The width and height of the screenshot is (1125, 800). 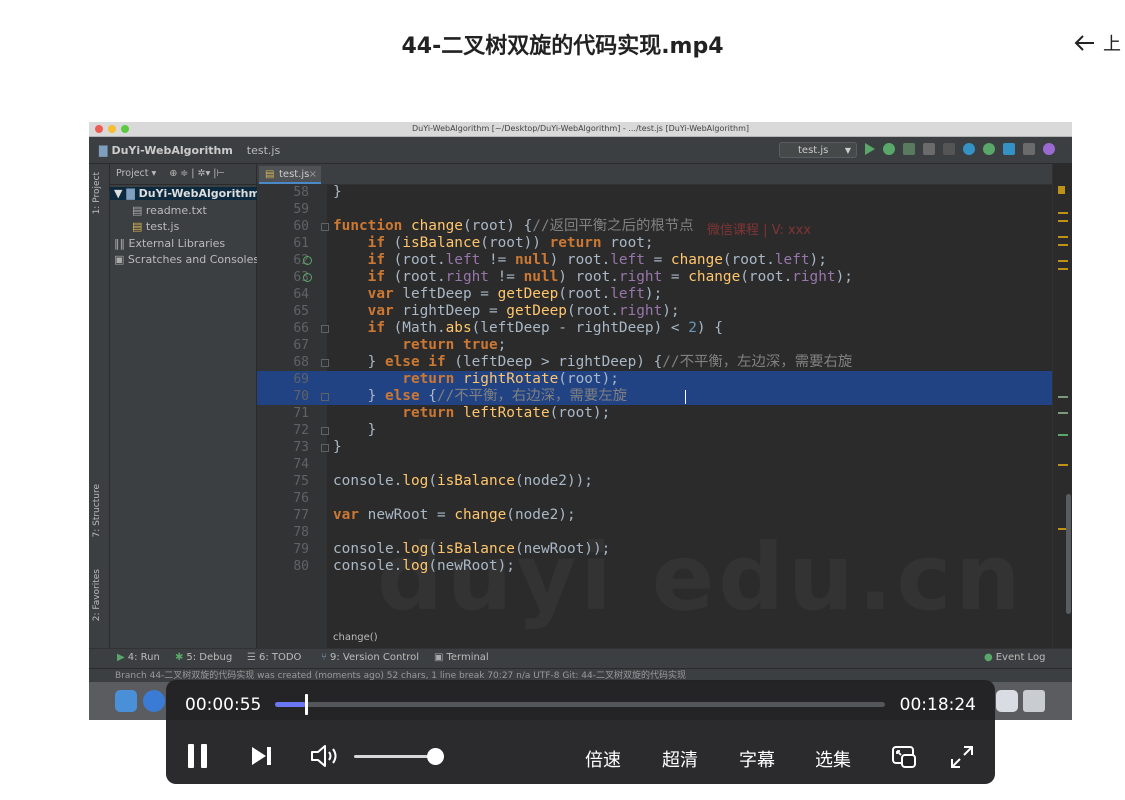 What do you see at coordinates (262, 756) in the screenshot?
I see `next-button` at bounding box center [262, 756].